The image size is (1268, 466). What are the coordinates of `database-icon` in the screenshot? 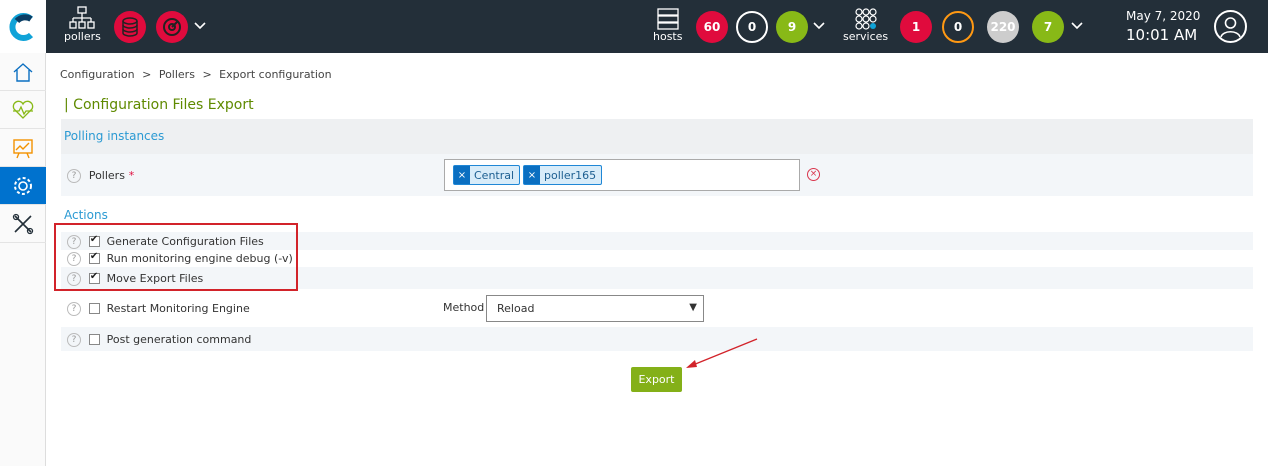 It's located at (130, 27).